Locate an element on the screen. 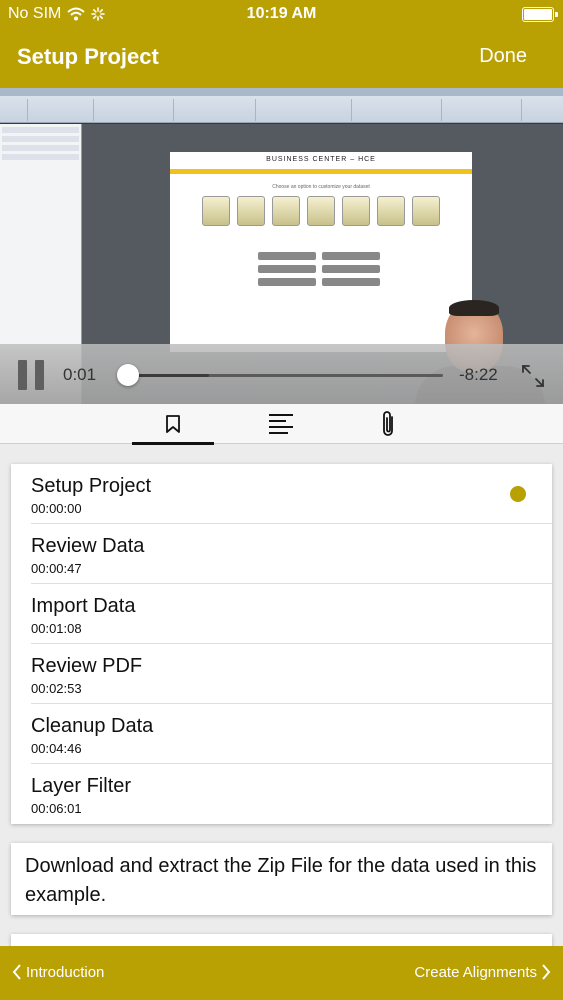 The image size is (563, 1000). next-lesson-button: Create Alignments is located at coordinates (482, 972).